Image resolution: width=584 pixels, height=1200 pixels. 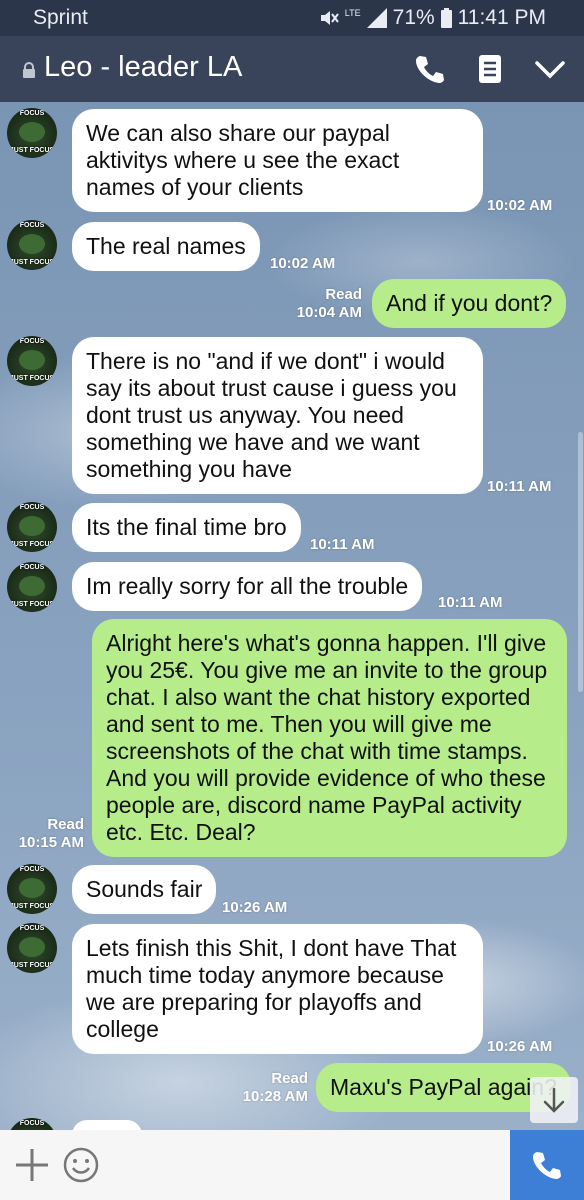 I want to click on clock: 11:41 PM, so click(x=501, y=17).